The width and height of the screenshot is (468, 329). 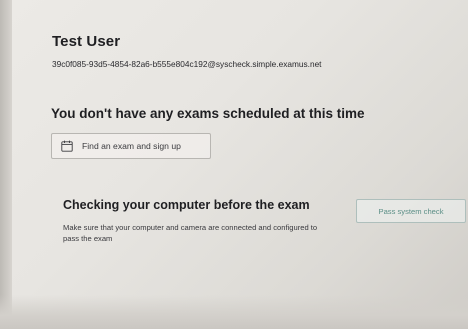 I want to click on pass-system-check-button: Pass system check, so click(x=411, y=211).